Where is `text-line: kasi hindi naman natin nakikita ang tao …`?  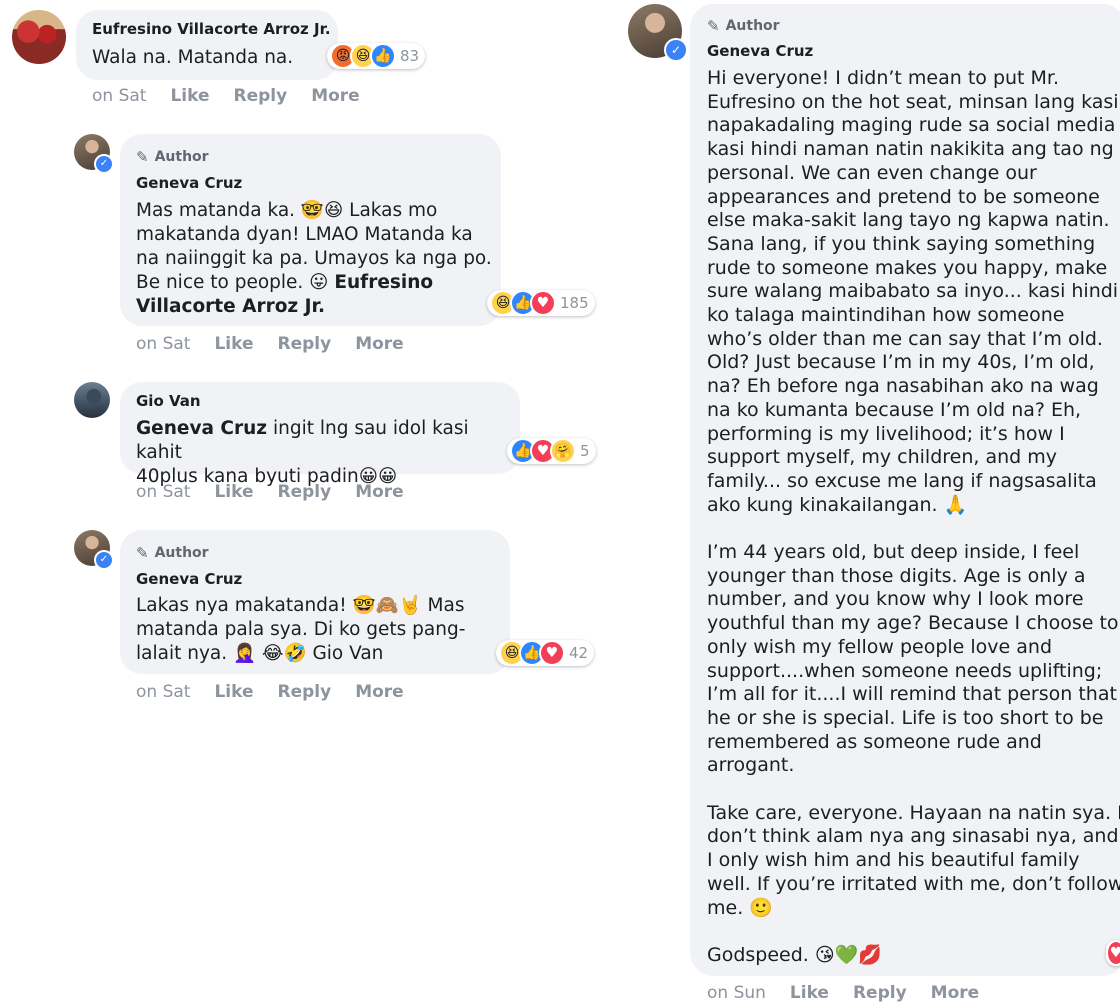
text-line: kasi hindi naman natin nakikita ang tao … is located at coordinates (910, 149).